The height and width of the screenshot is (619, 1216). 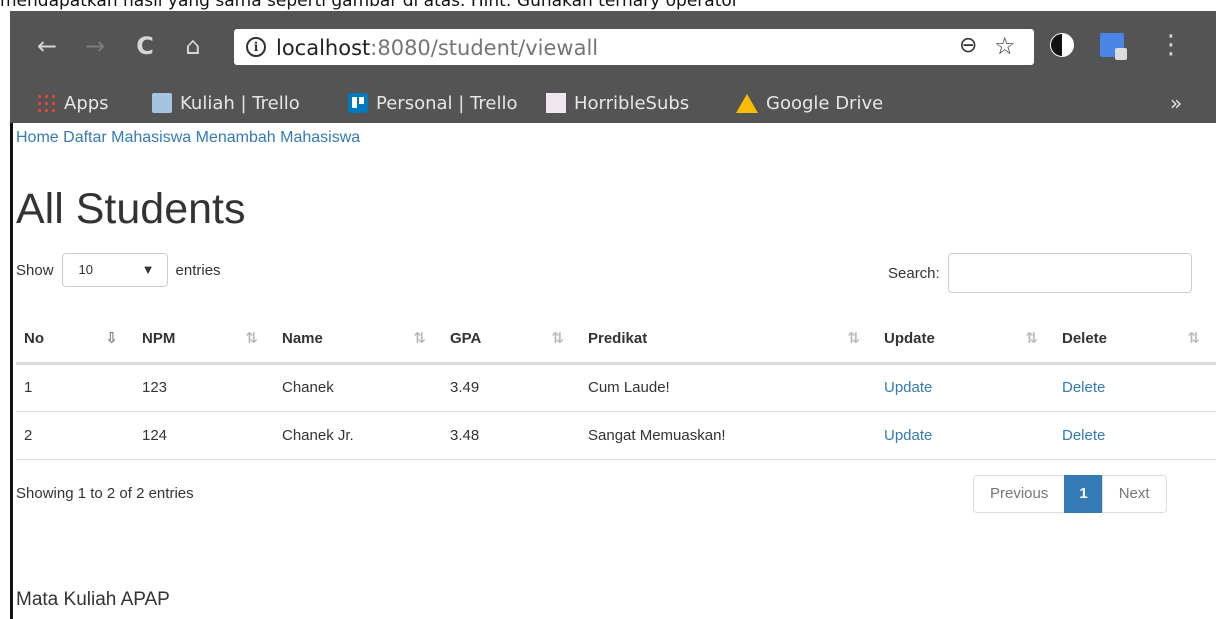 I want to click on show-label: Show, so click(x=35, y=270).